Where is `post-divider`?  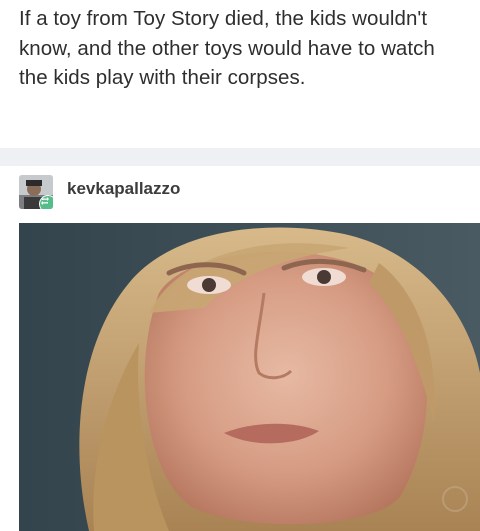 post-divider is located at coordinates (240, 157).